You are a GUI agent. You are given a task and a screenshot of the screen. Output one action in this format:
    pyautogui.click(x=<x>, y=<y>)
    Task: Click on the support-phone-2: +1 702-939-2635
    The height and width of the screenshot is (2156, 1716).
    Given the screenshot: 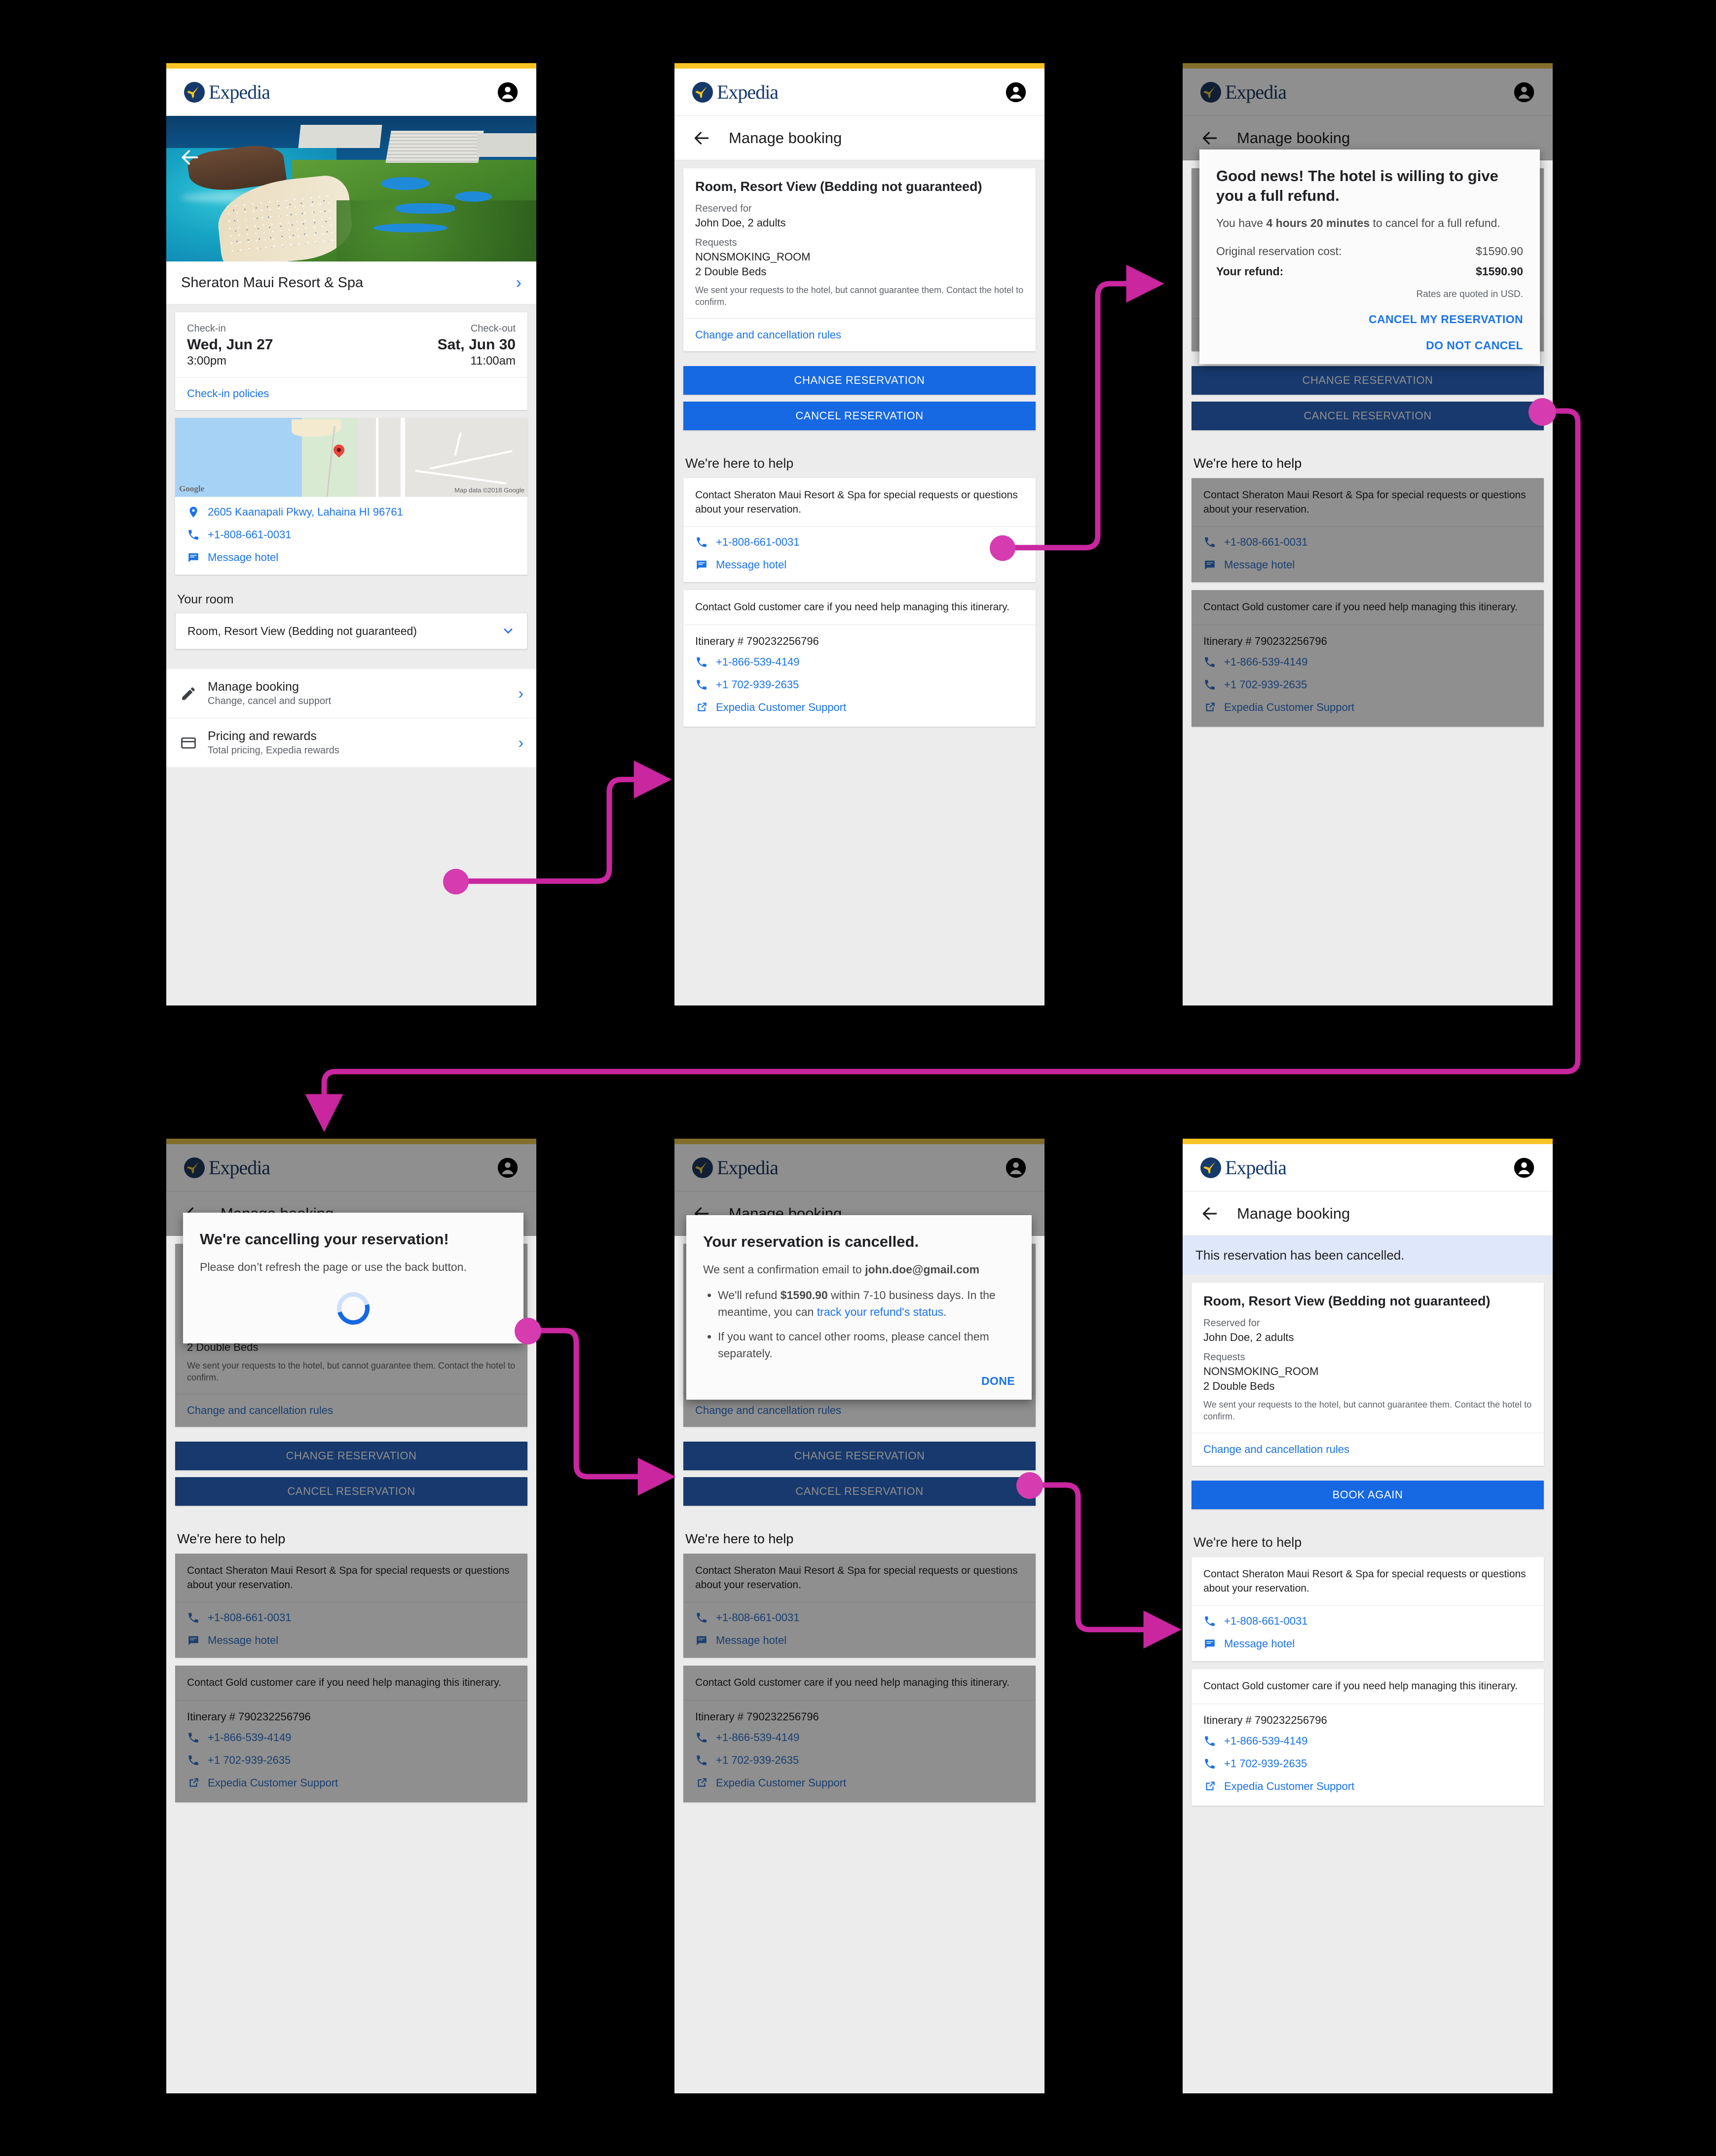 What is the action you would take?
    pyautogui.click(x=1266, y=1763)
    